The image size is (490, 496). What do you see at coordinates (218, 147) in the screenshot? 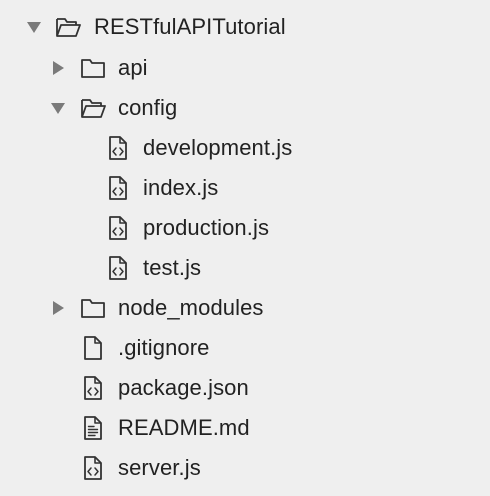
I see `tree-item-label: development.js` at bounding box center [218, 147].